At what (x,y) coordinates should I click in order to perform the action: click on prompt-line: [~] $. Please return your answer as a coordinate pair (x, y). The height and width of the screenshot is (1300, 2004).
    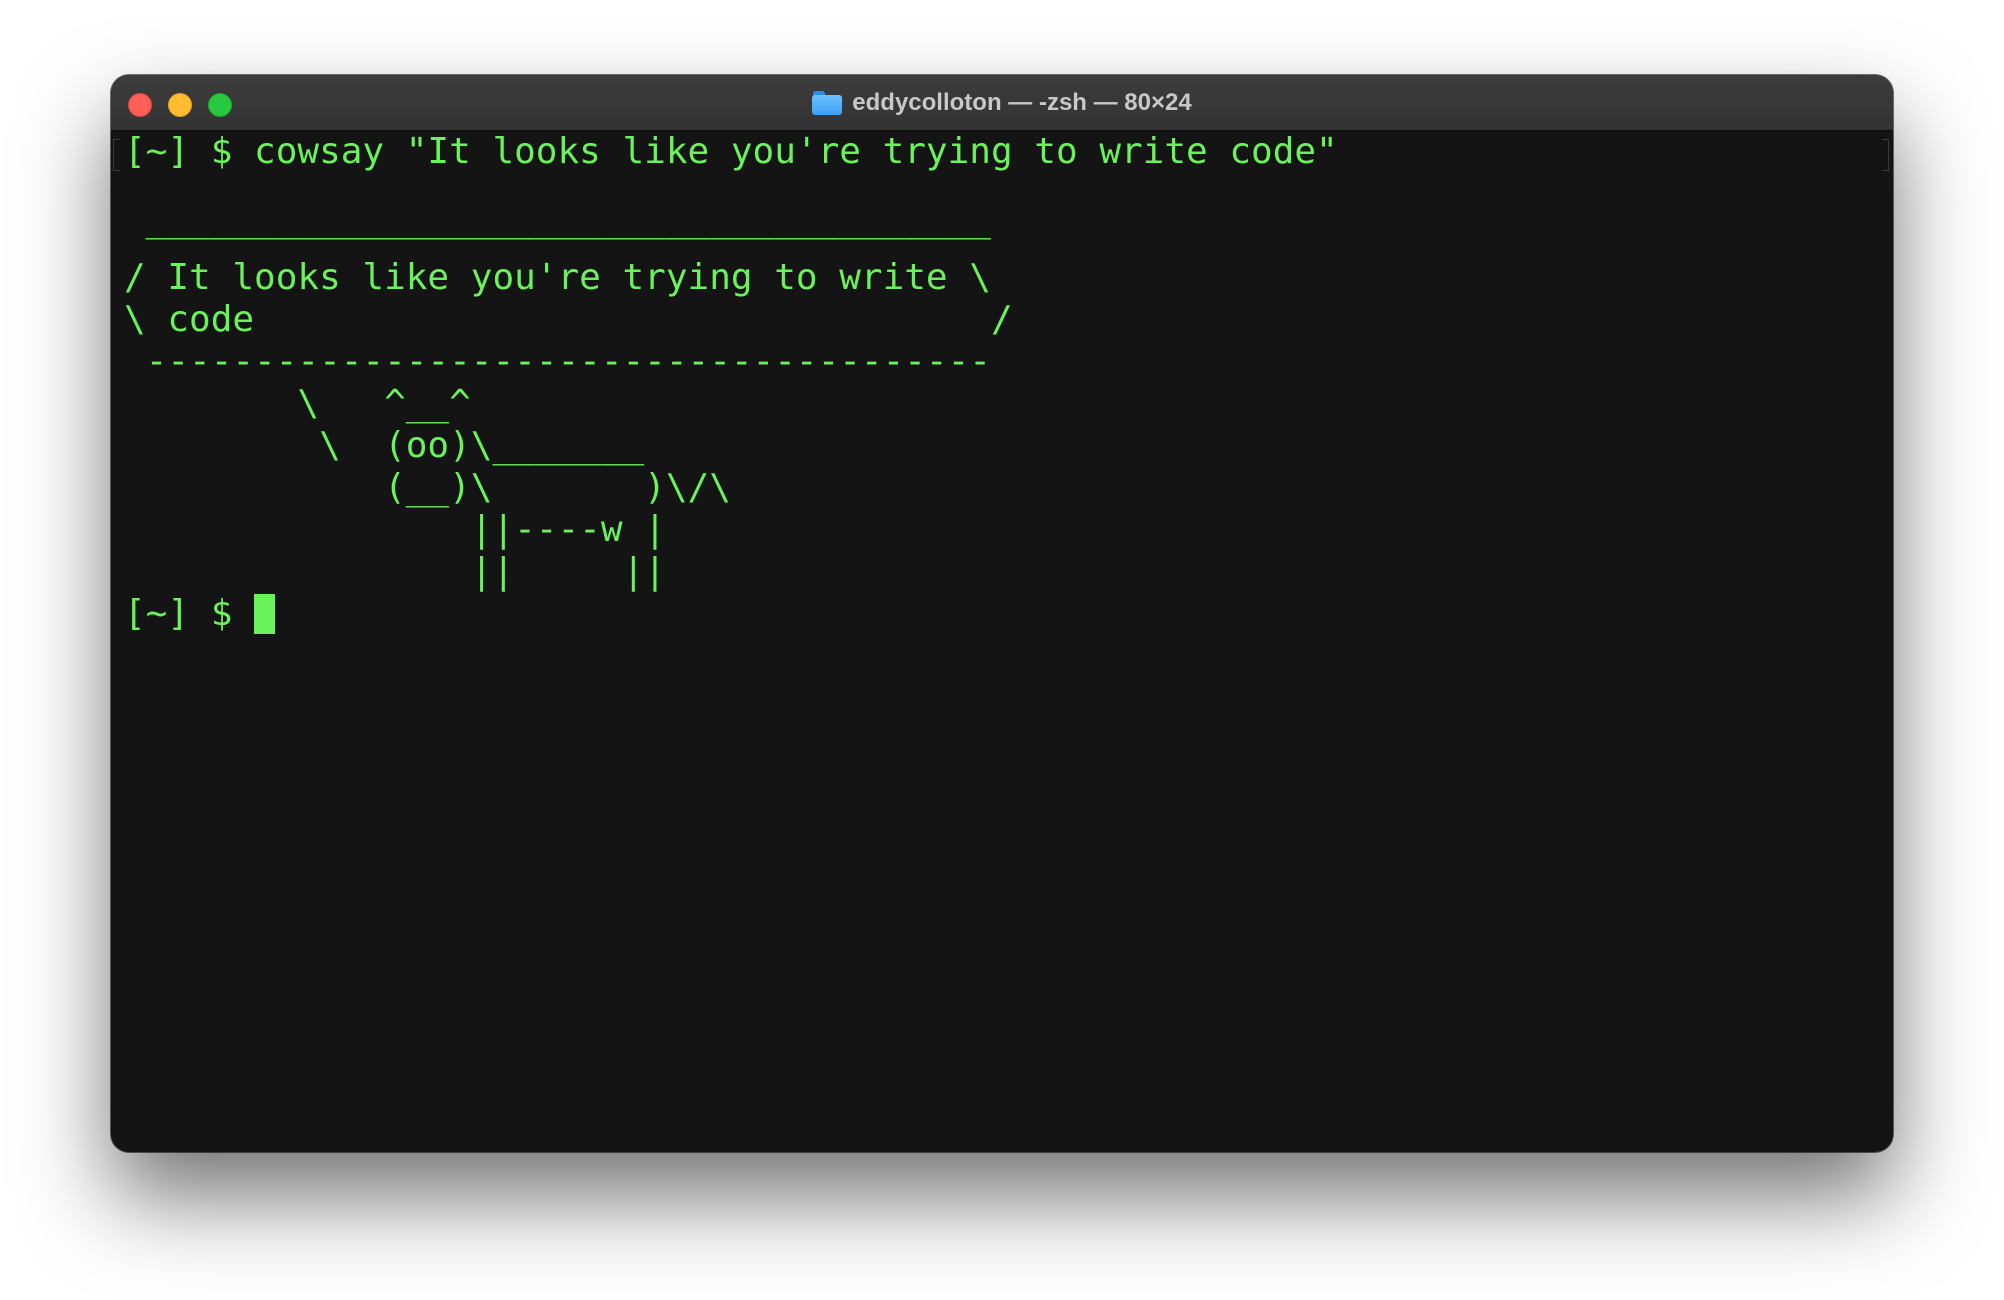
    Looking at the image, I should click on (1008, 614).